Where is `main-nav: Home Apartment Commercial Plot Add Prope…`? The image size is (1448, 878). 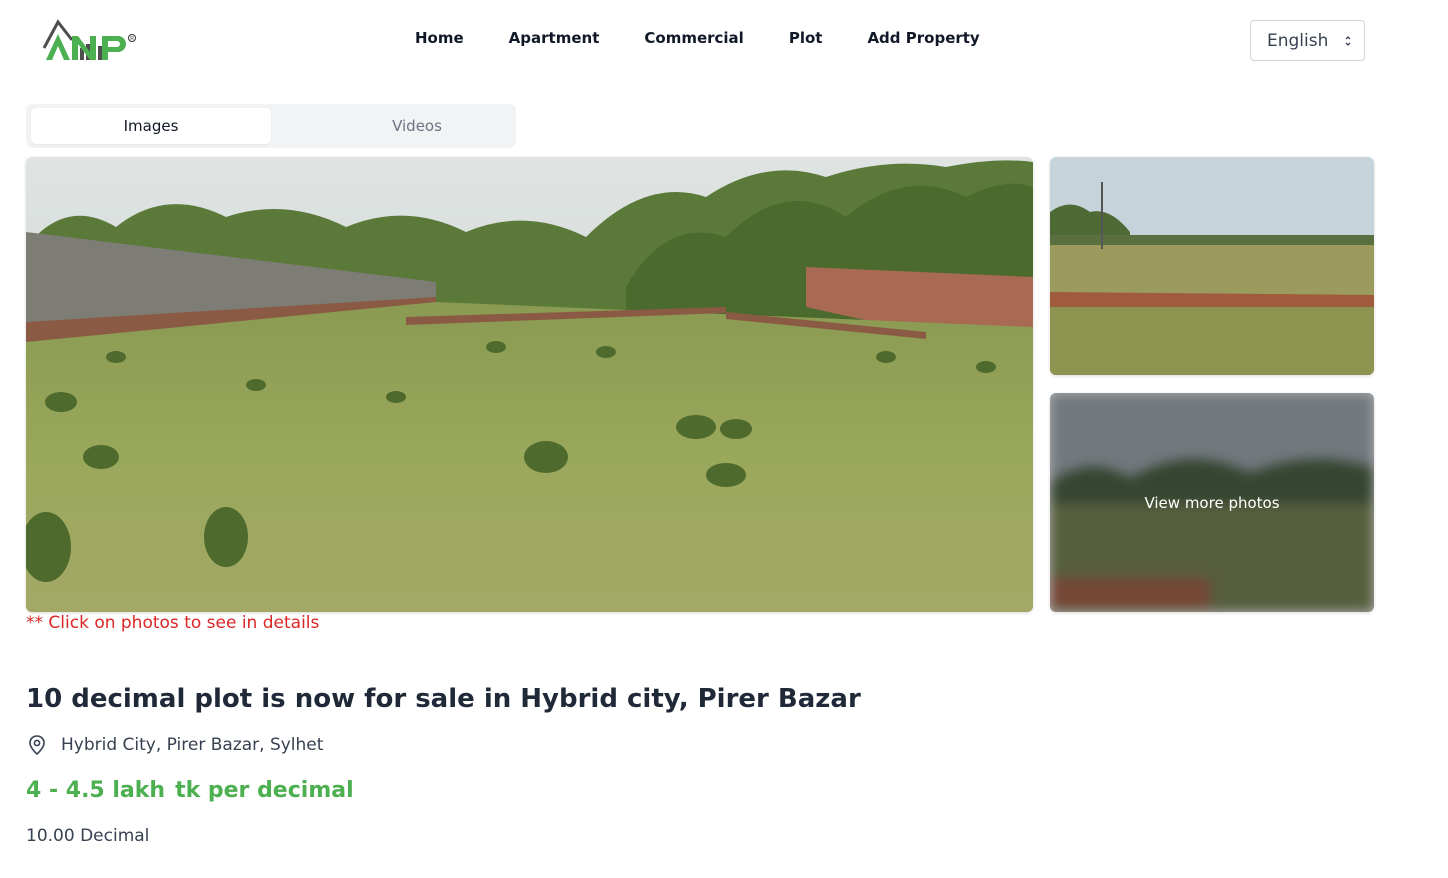 main-nav: Home Apartment Commercial Plot Add Prope… is located at coordinates (697, 38).